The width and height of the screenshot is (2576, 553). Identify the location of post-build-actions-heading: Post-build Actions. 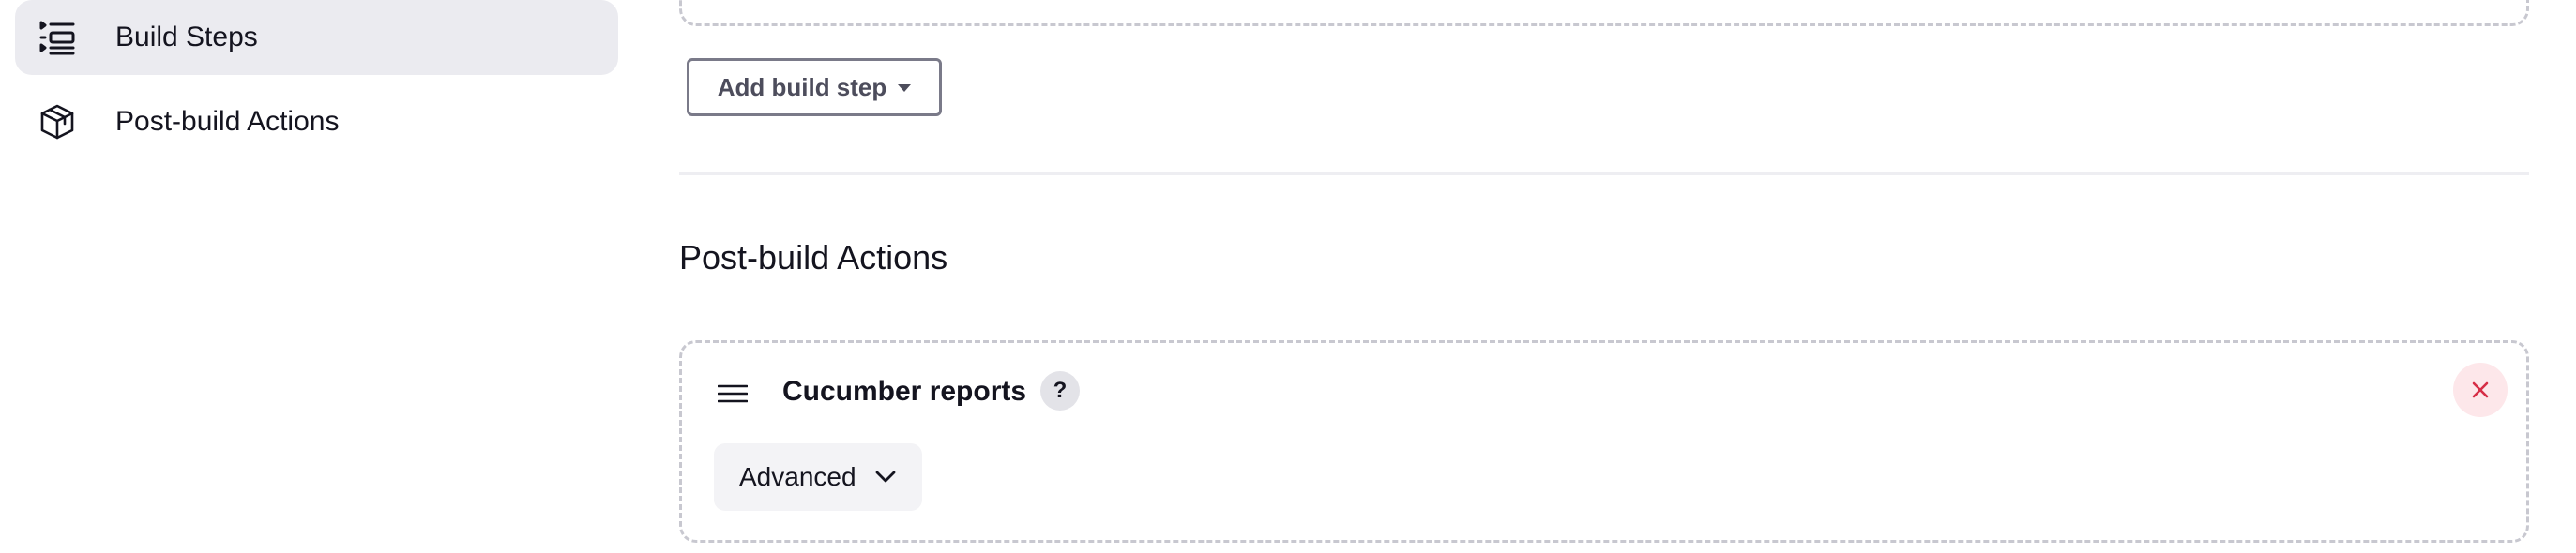
(813, 257).